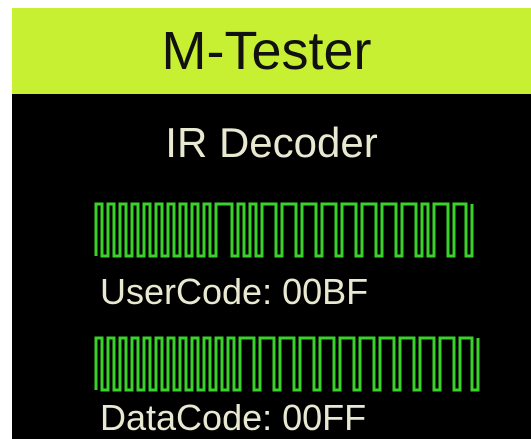 This screenshot has width=531, height=439. I want to click on app-title: M-Tester, so click(266, 51).